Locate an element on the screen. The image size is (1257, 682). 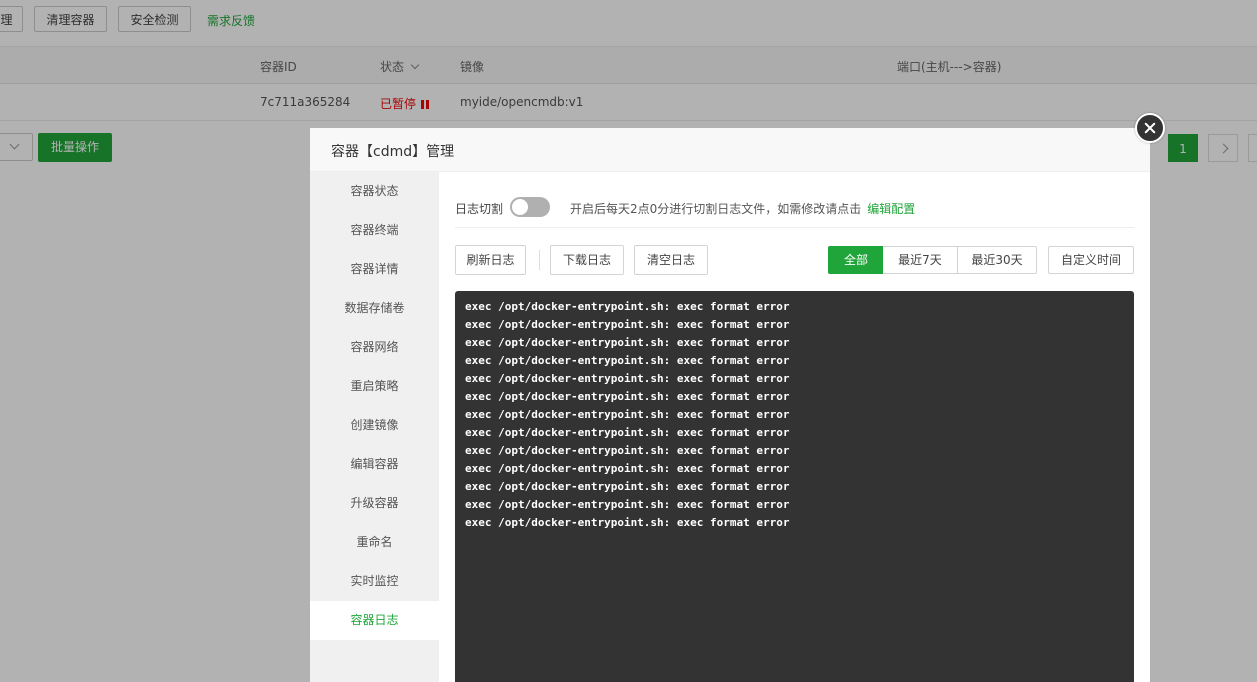
menu-create-image: 创建镜像 is located at coordinates (374, 425).